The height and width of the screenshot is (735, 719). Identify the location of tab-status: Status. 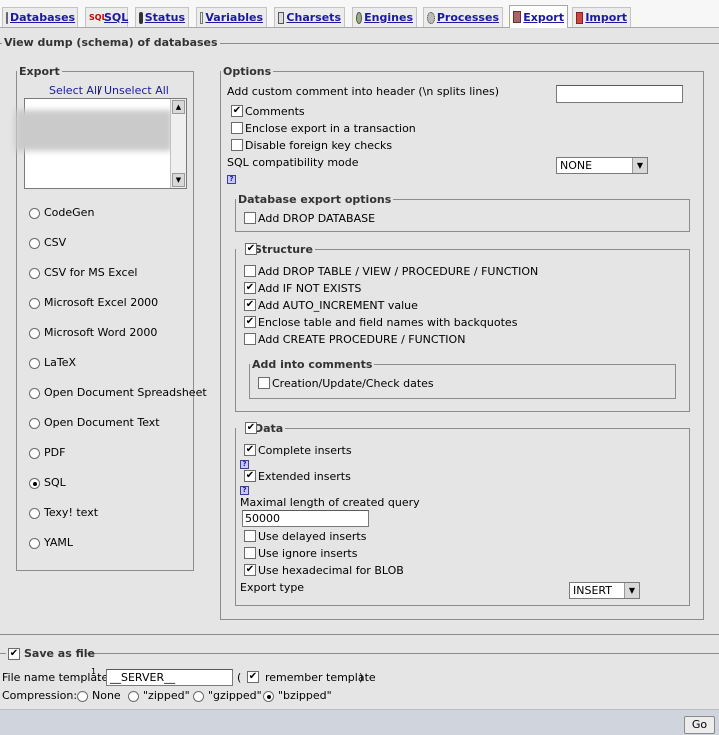
(162, 17).